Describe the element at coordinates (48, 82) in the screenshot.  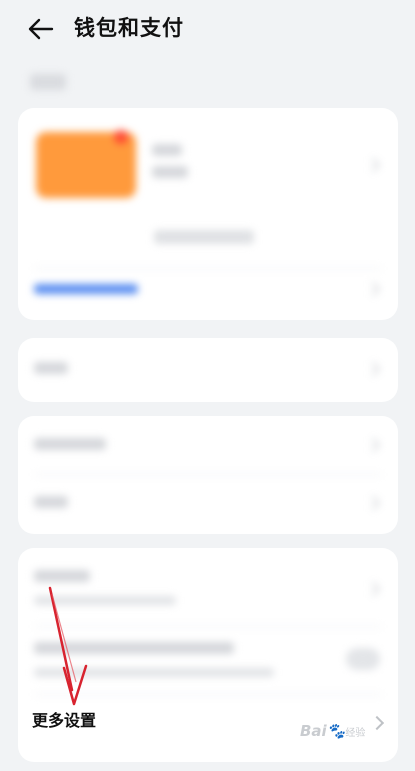
I see `blurred-section-label` at that location.